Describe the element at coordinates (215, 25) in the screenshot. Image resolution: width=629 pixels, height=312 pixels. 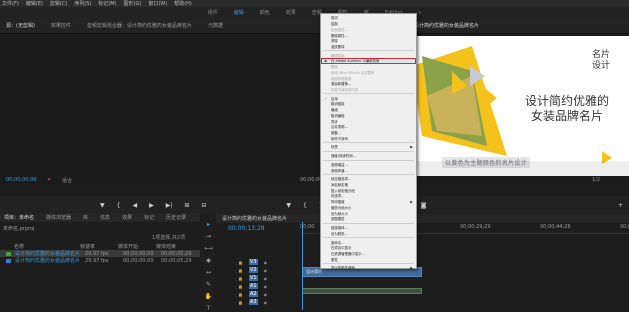
I see `tab-metadata: 元数据` at that location.